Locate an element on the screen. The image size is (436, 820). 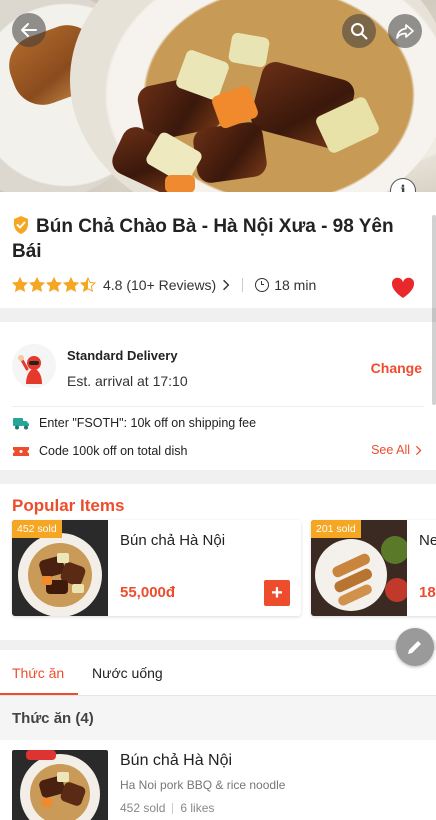
popular-items-title: Popular Items is located at coordinates (68, 505).